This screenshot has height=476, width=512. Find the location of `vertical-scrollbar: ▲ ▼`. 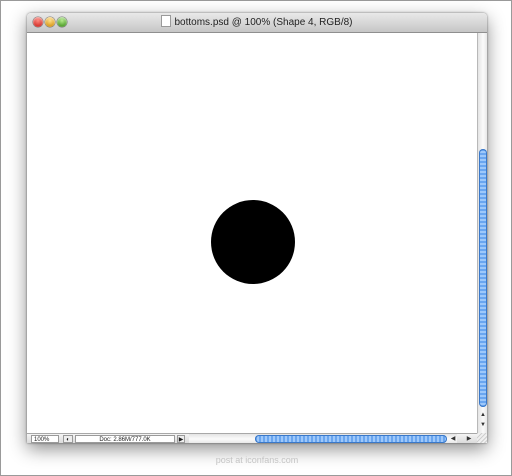

vertical-scrollbar: ▲ ▼ is located at coordinates (482, 233).